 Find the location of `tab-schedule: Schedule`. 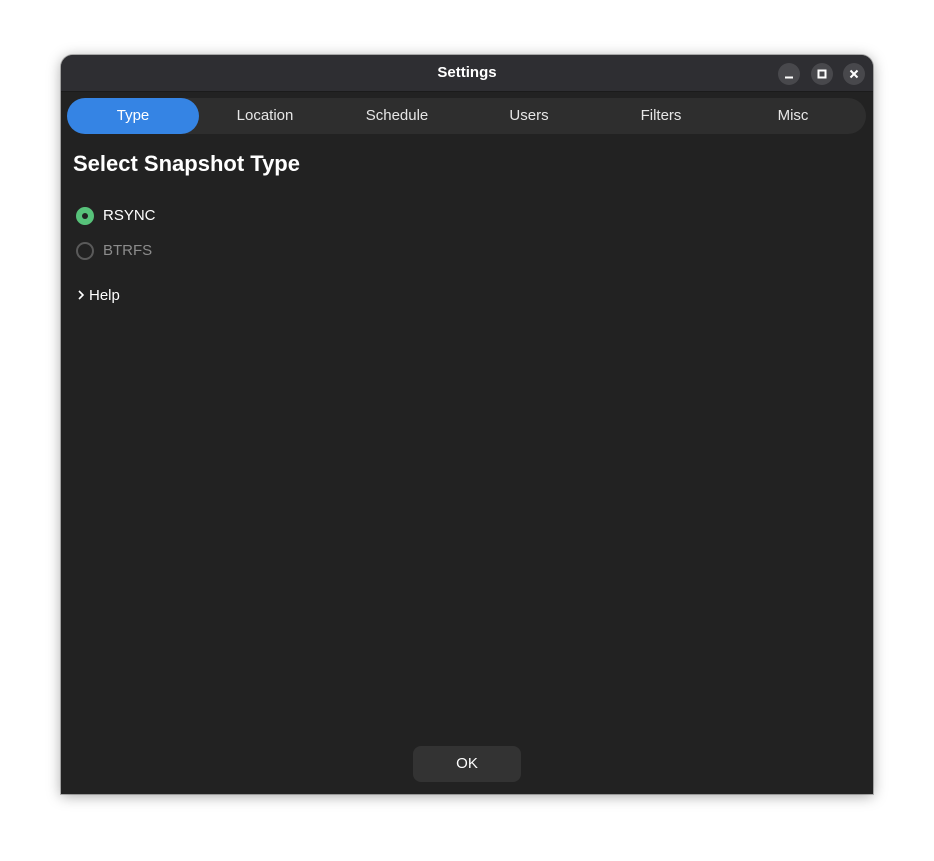

tab-schedule: Schedule is located at coordinates (397, 116).